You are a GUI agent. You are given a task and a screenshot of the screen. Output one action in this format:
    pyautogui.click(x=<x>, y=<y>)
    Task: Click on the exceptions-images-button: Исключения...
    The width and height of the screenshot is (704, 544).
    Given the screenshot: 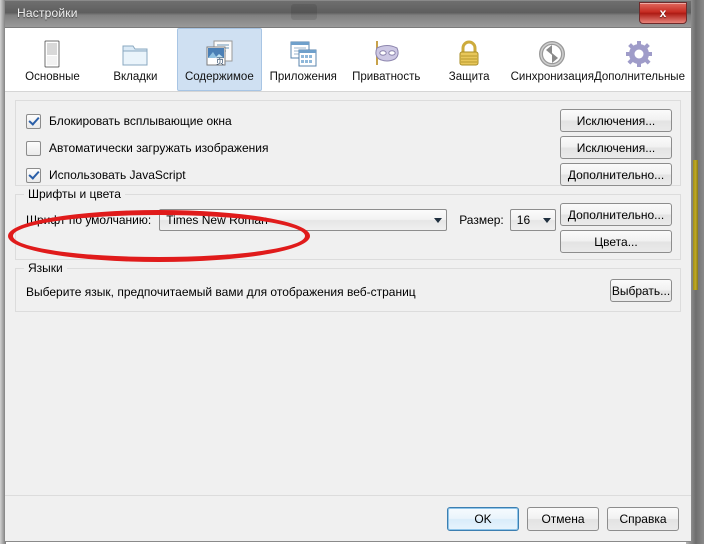 What is the action you would take?
    pyautogui.click(x=616, y=147)
    